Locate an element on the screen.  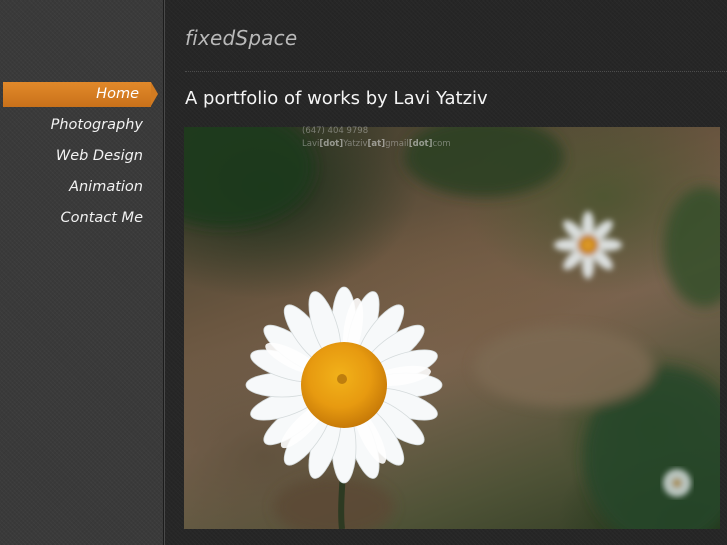
nav-item-web-design: Web Design is located at coordinates (73, 156).